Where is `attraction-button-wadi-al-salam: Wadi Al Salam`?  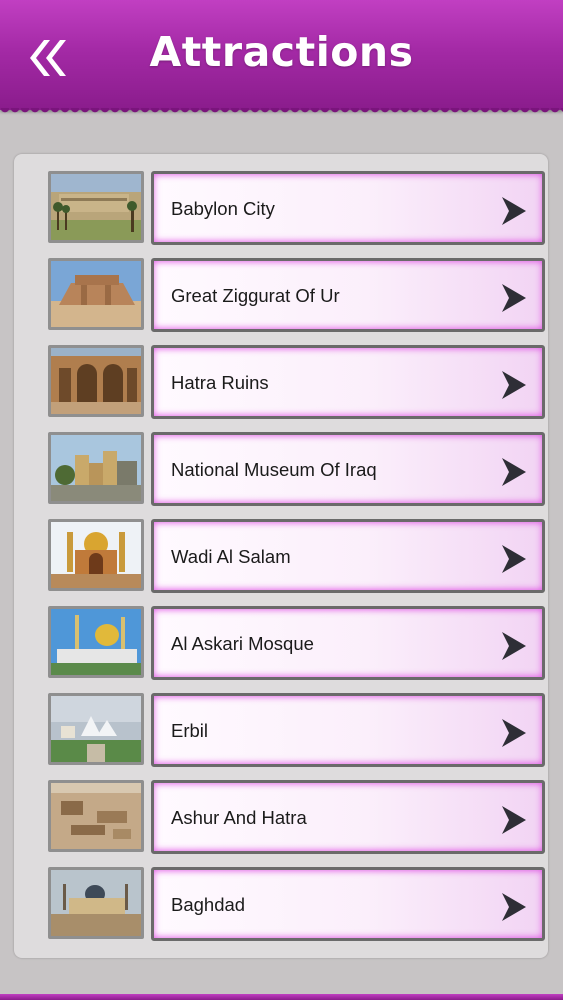
attraction-button-wadi-al-salam: Wadi Al Salam is located at coordinates (348, 556).